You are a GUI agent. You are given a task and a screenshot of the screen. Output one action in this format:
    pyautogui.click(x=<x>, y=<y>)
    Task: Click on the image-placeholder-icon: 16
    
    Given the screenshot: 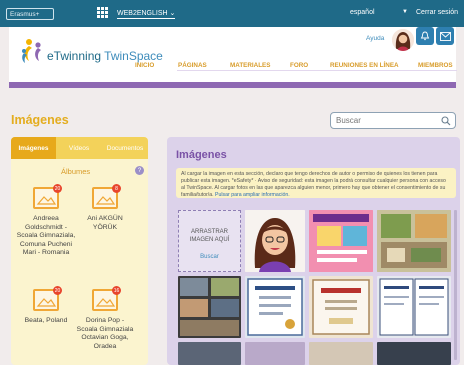 What is the action you would take?
    pyautogui.click(x=106, y=298)
    